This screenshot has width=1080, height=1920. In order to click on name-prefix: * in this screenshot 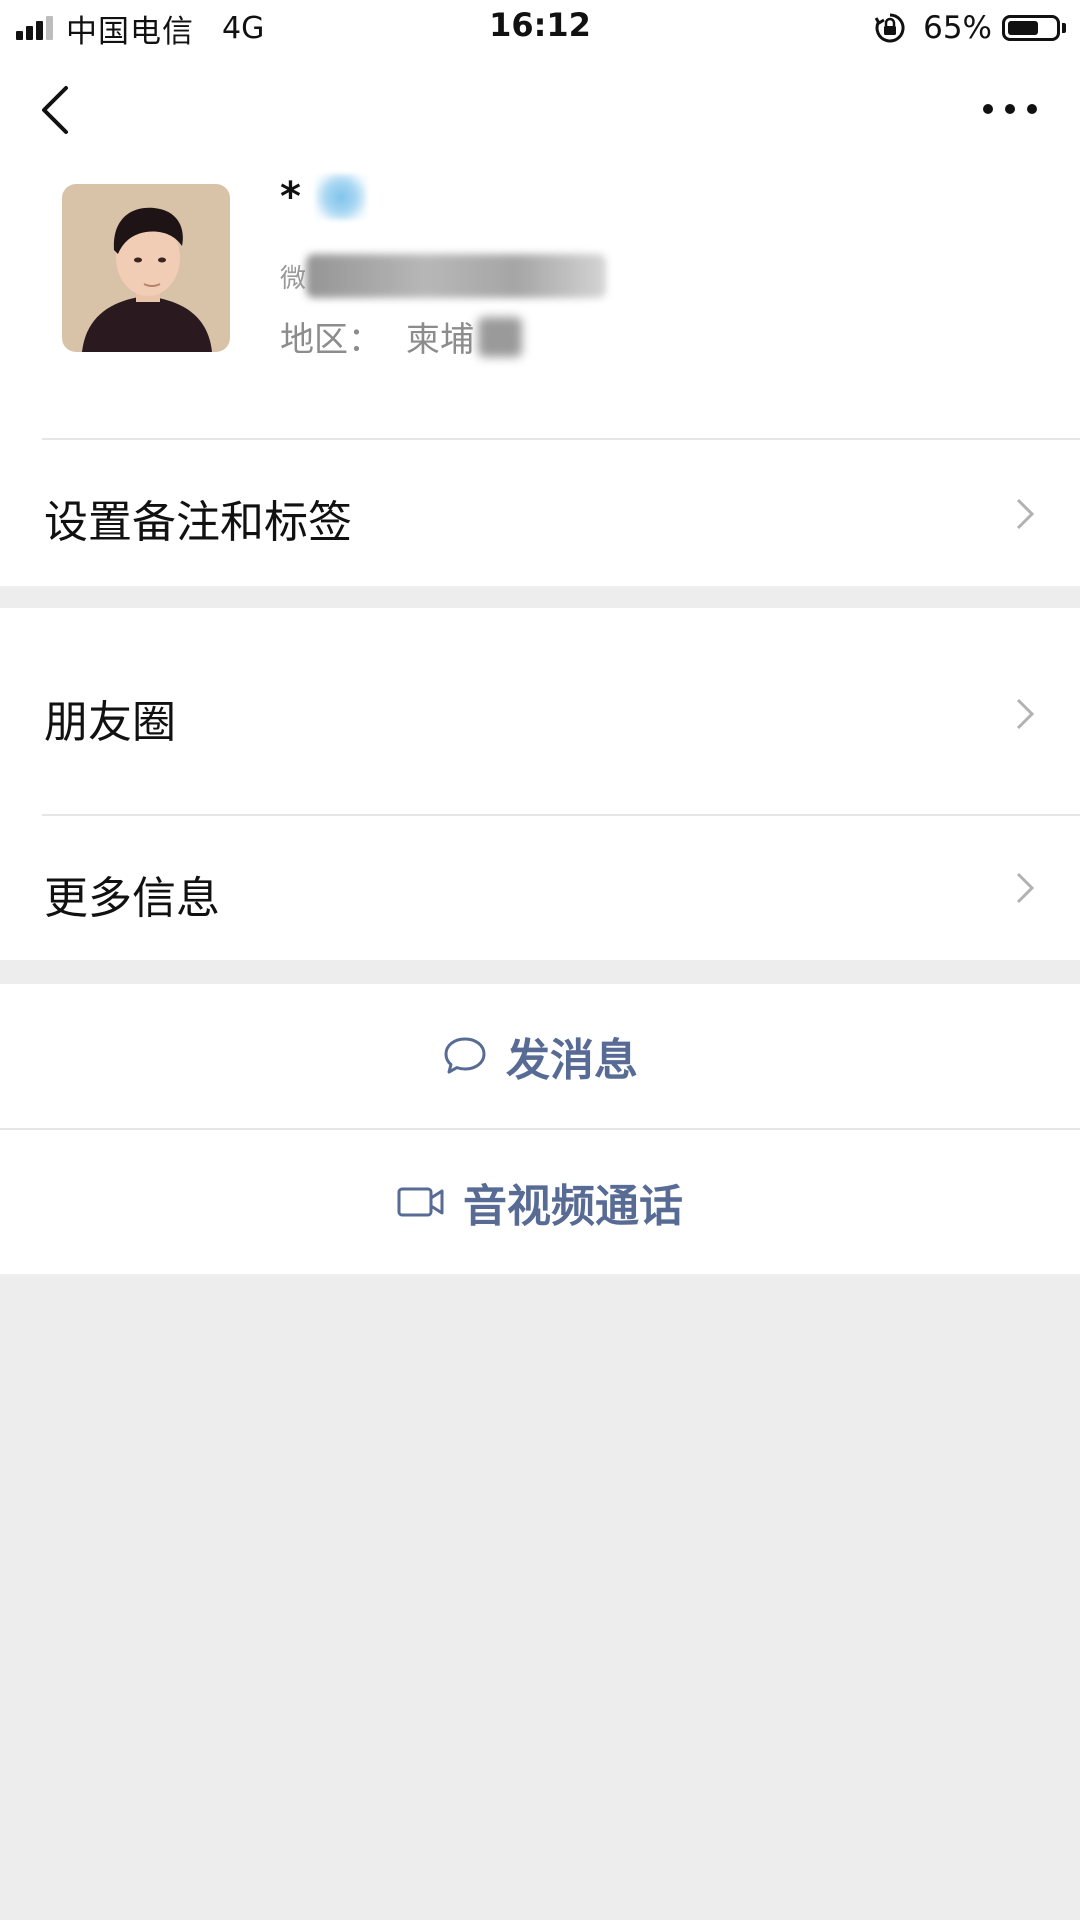, I will do `click(290, 197)`.